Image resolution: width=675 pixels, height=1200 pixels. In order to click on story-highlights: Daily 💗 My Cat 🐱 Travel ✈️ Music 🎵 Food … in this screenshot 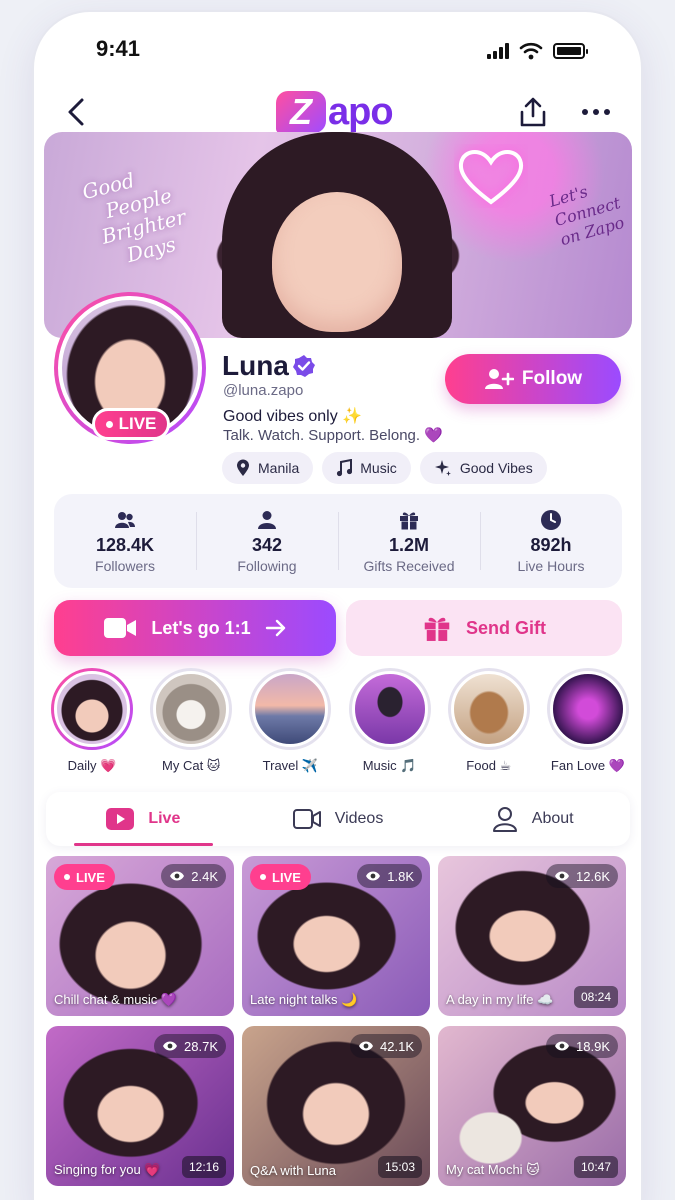, I will do `click(340, 724)`.